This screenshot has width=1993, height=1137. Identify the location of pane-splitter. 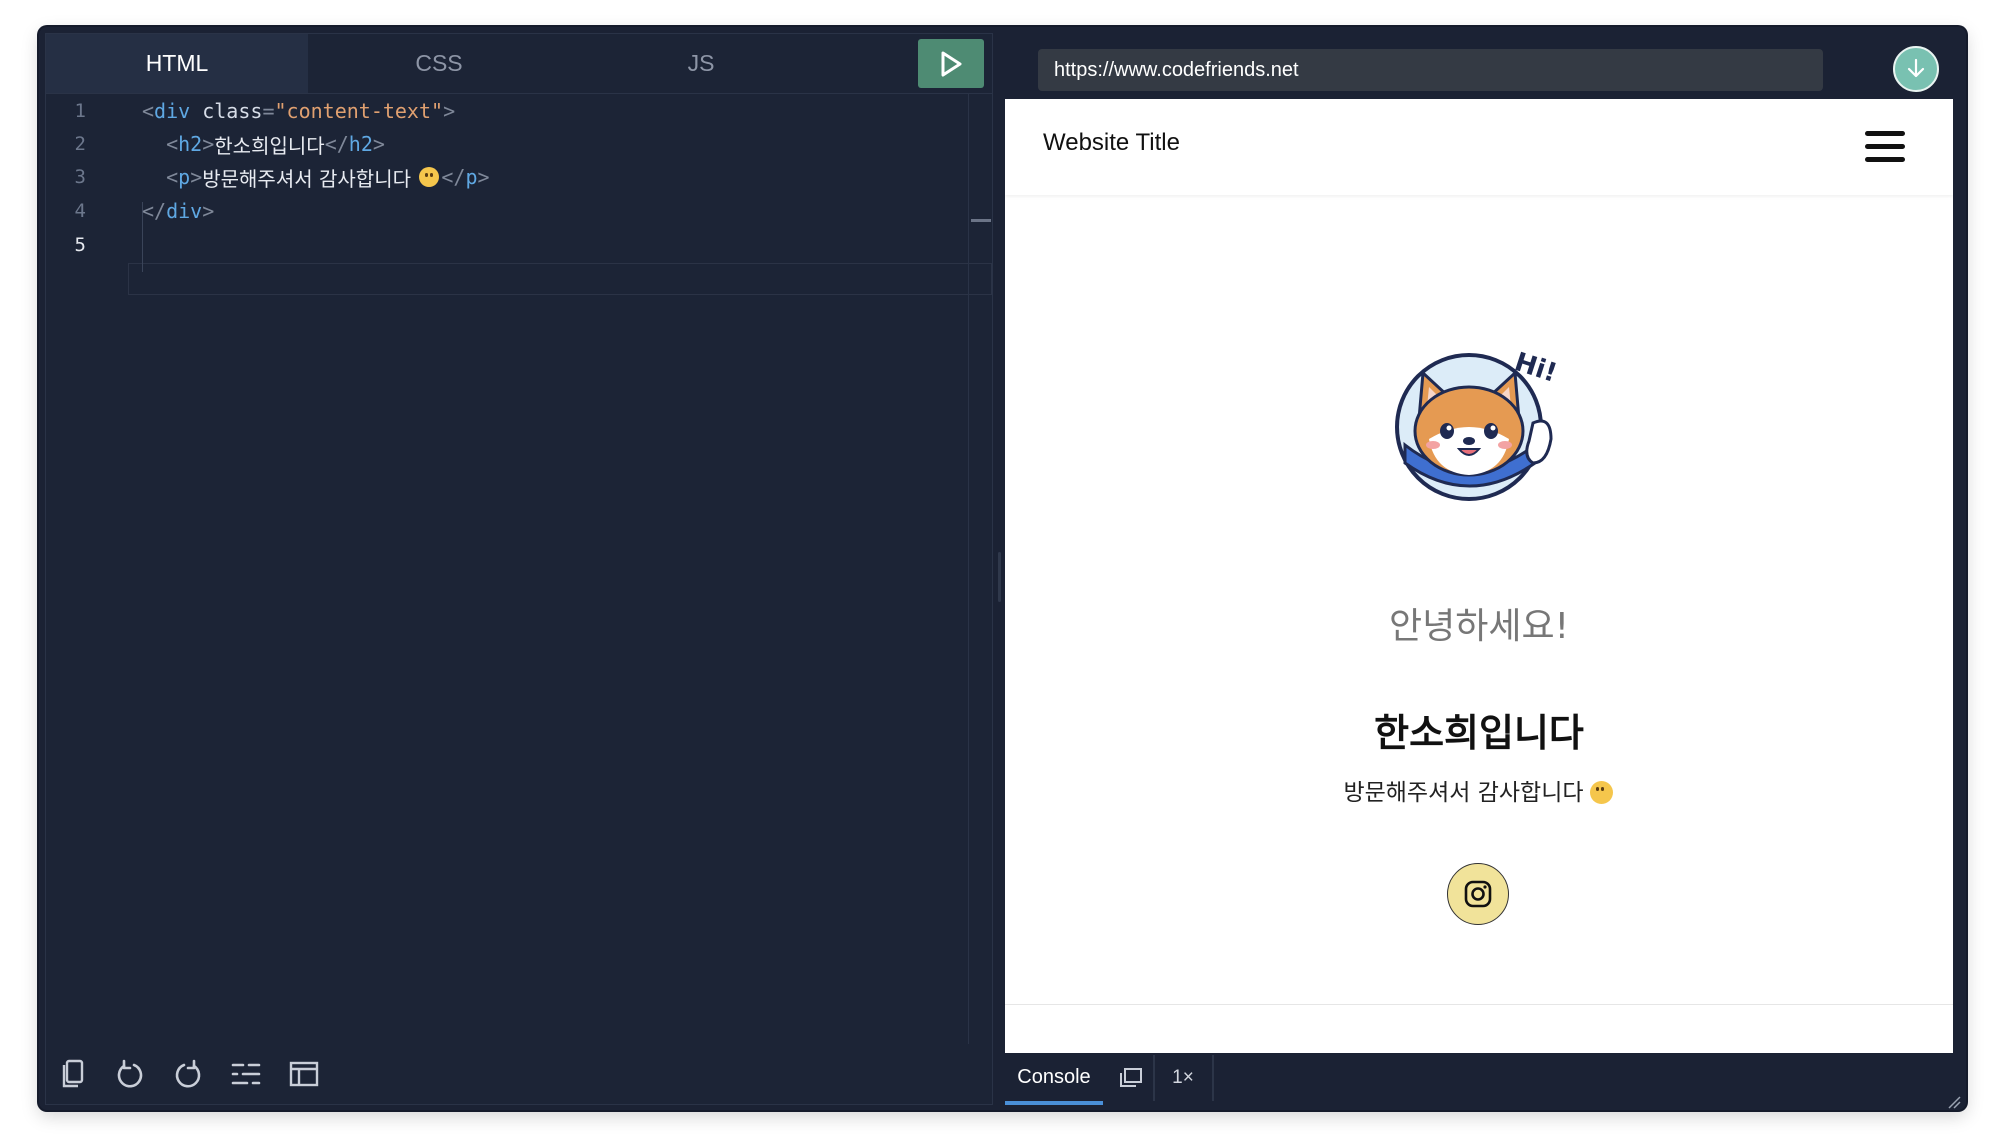
(999, 577).